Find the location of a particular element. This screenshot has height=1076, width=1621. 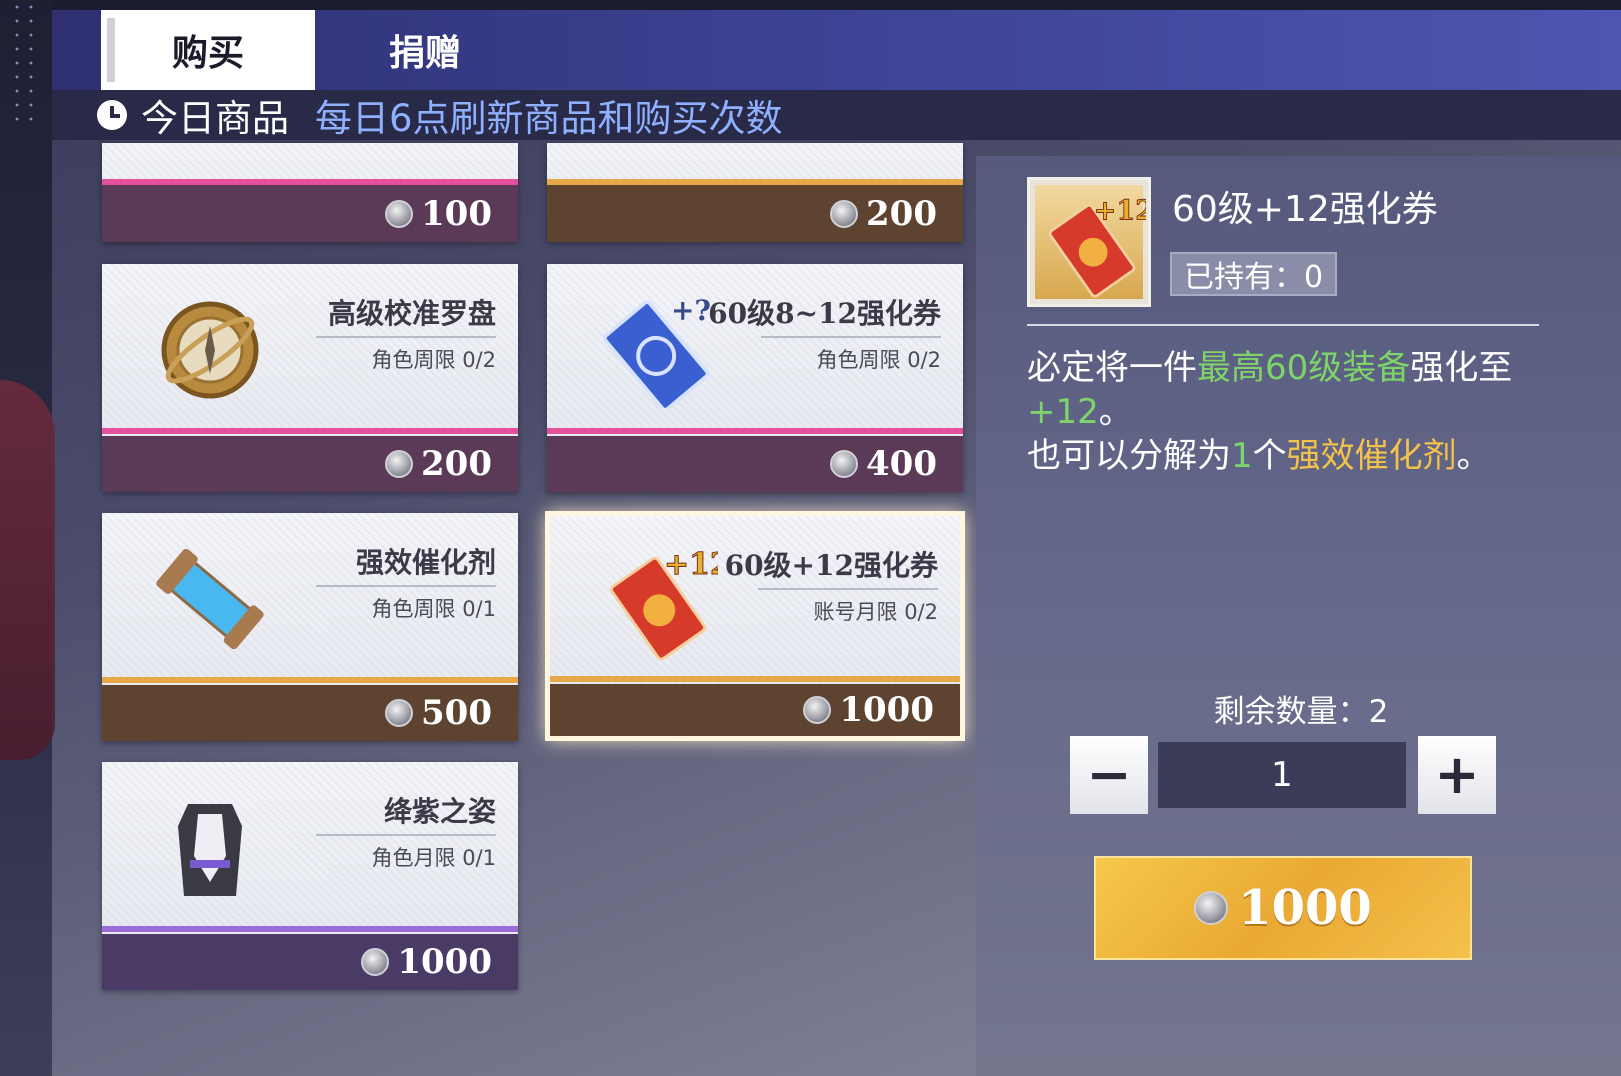

item-price: 500 is located at coordinates (456, 713).